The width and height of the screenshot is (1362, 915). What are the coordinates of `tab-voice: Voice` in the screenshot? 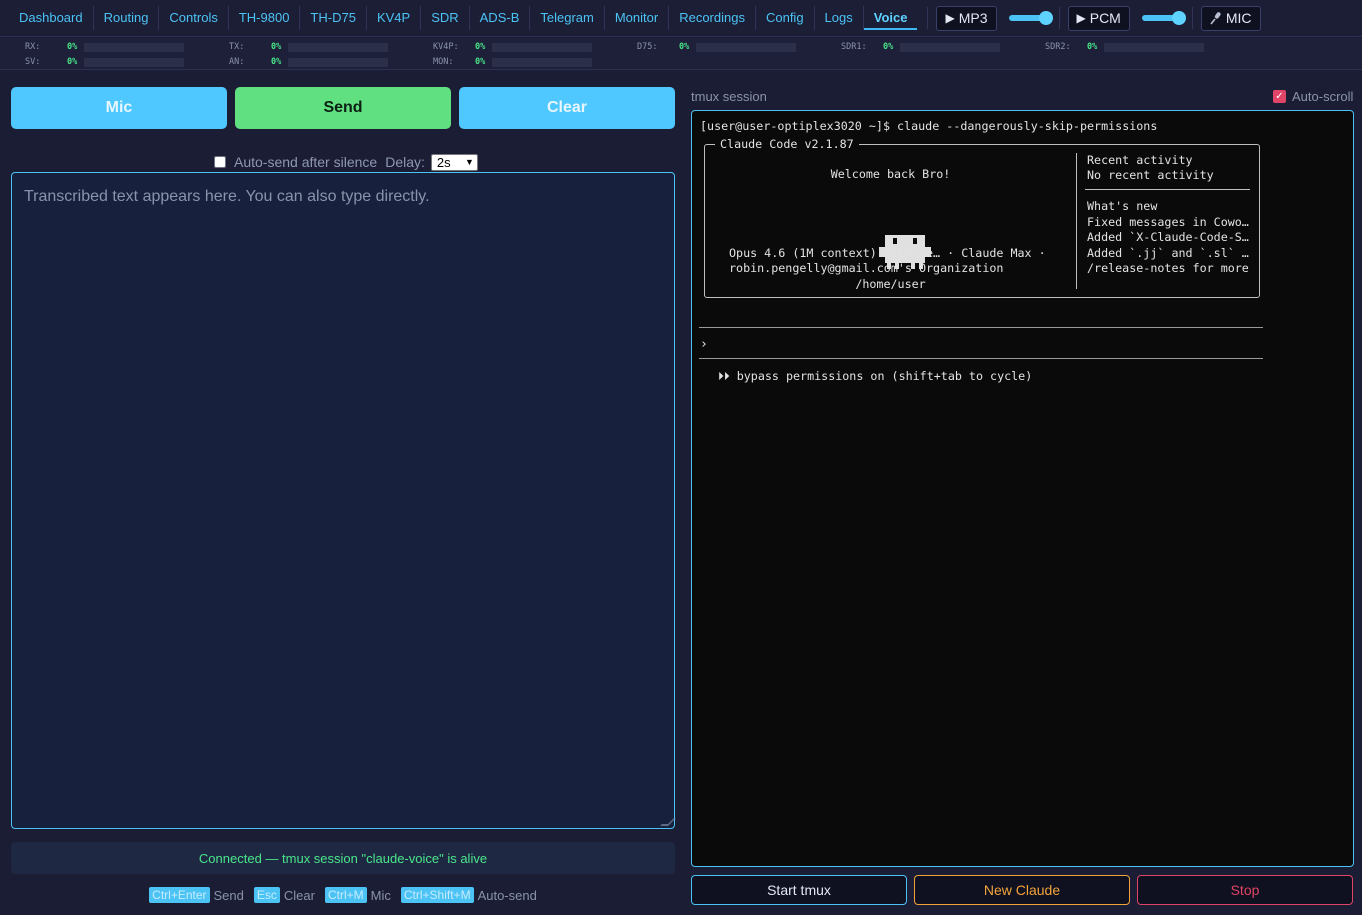 It's located at (890, 18).